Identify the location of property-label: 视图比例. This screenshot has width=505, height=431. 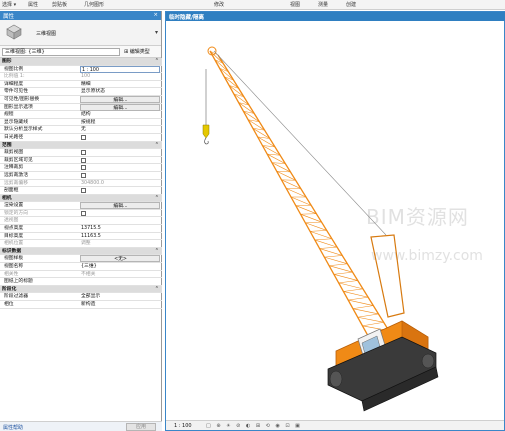
(14, 69).